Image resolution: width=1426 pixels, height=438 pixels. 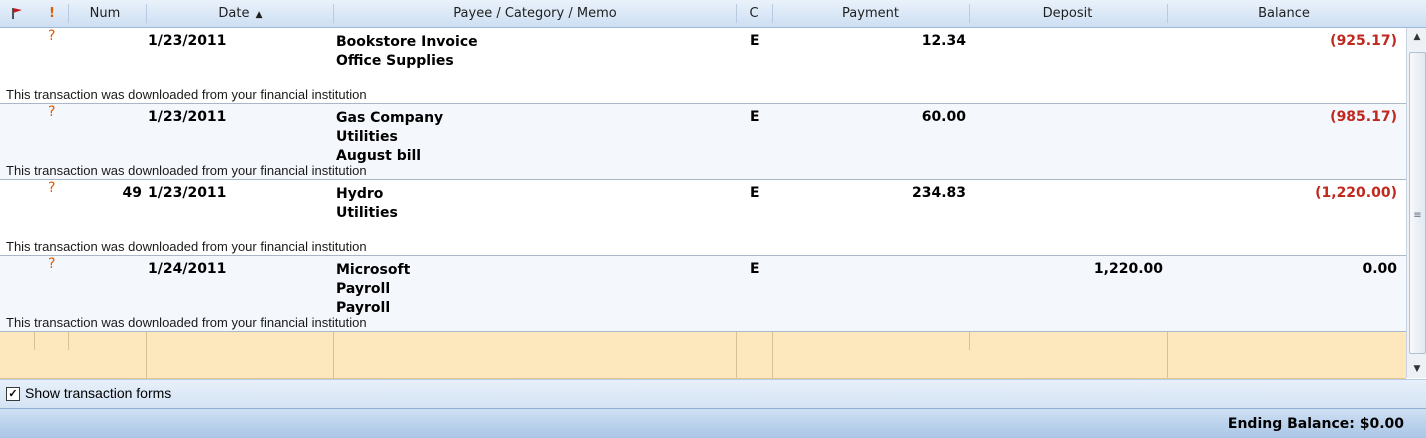 I want to click on scroll-down-arrow-icon: ▼, so click(x=1416, y=369).